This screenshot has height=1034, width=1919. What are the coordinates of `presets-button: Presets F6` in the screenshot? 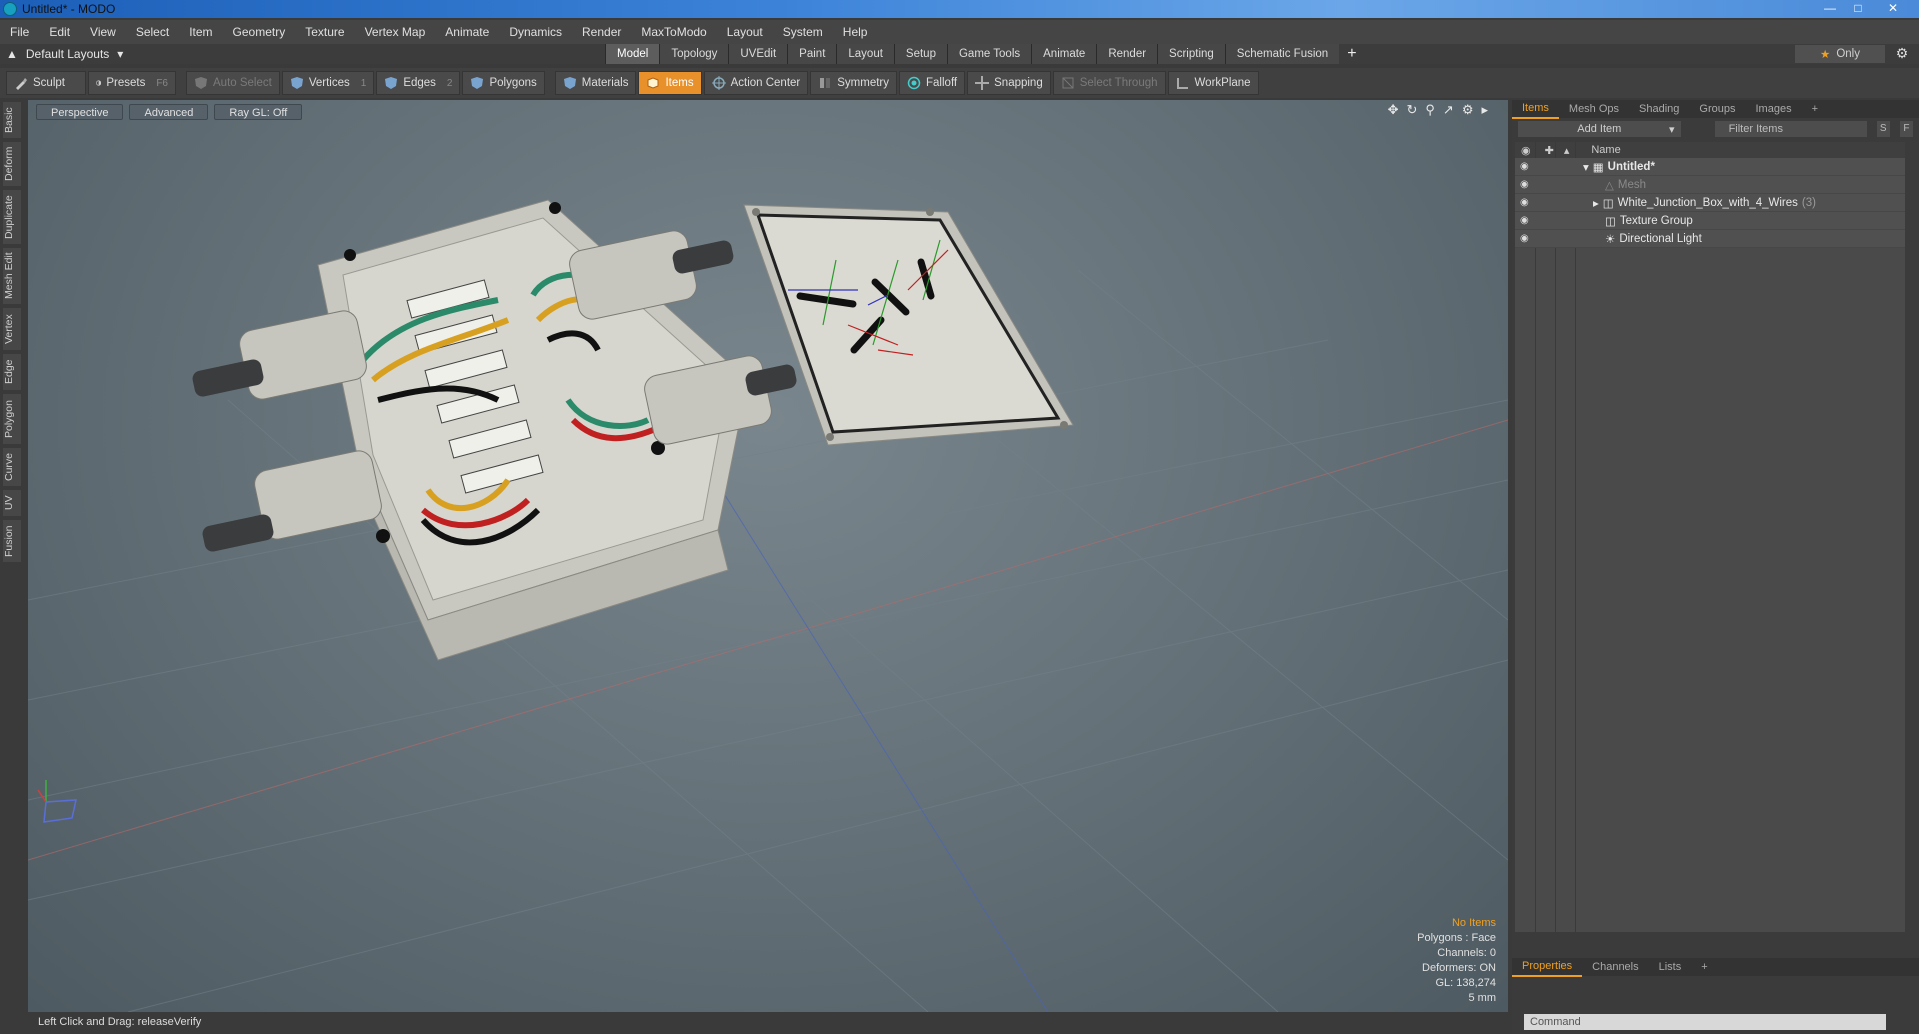 It's located at (132, 83).